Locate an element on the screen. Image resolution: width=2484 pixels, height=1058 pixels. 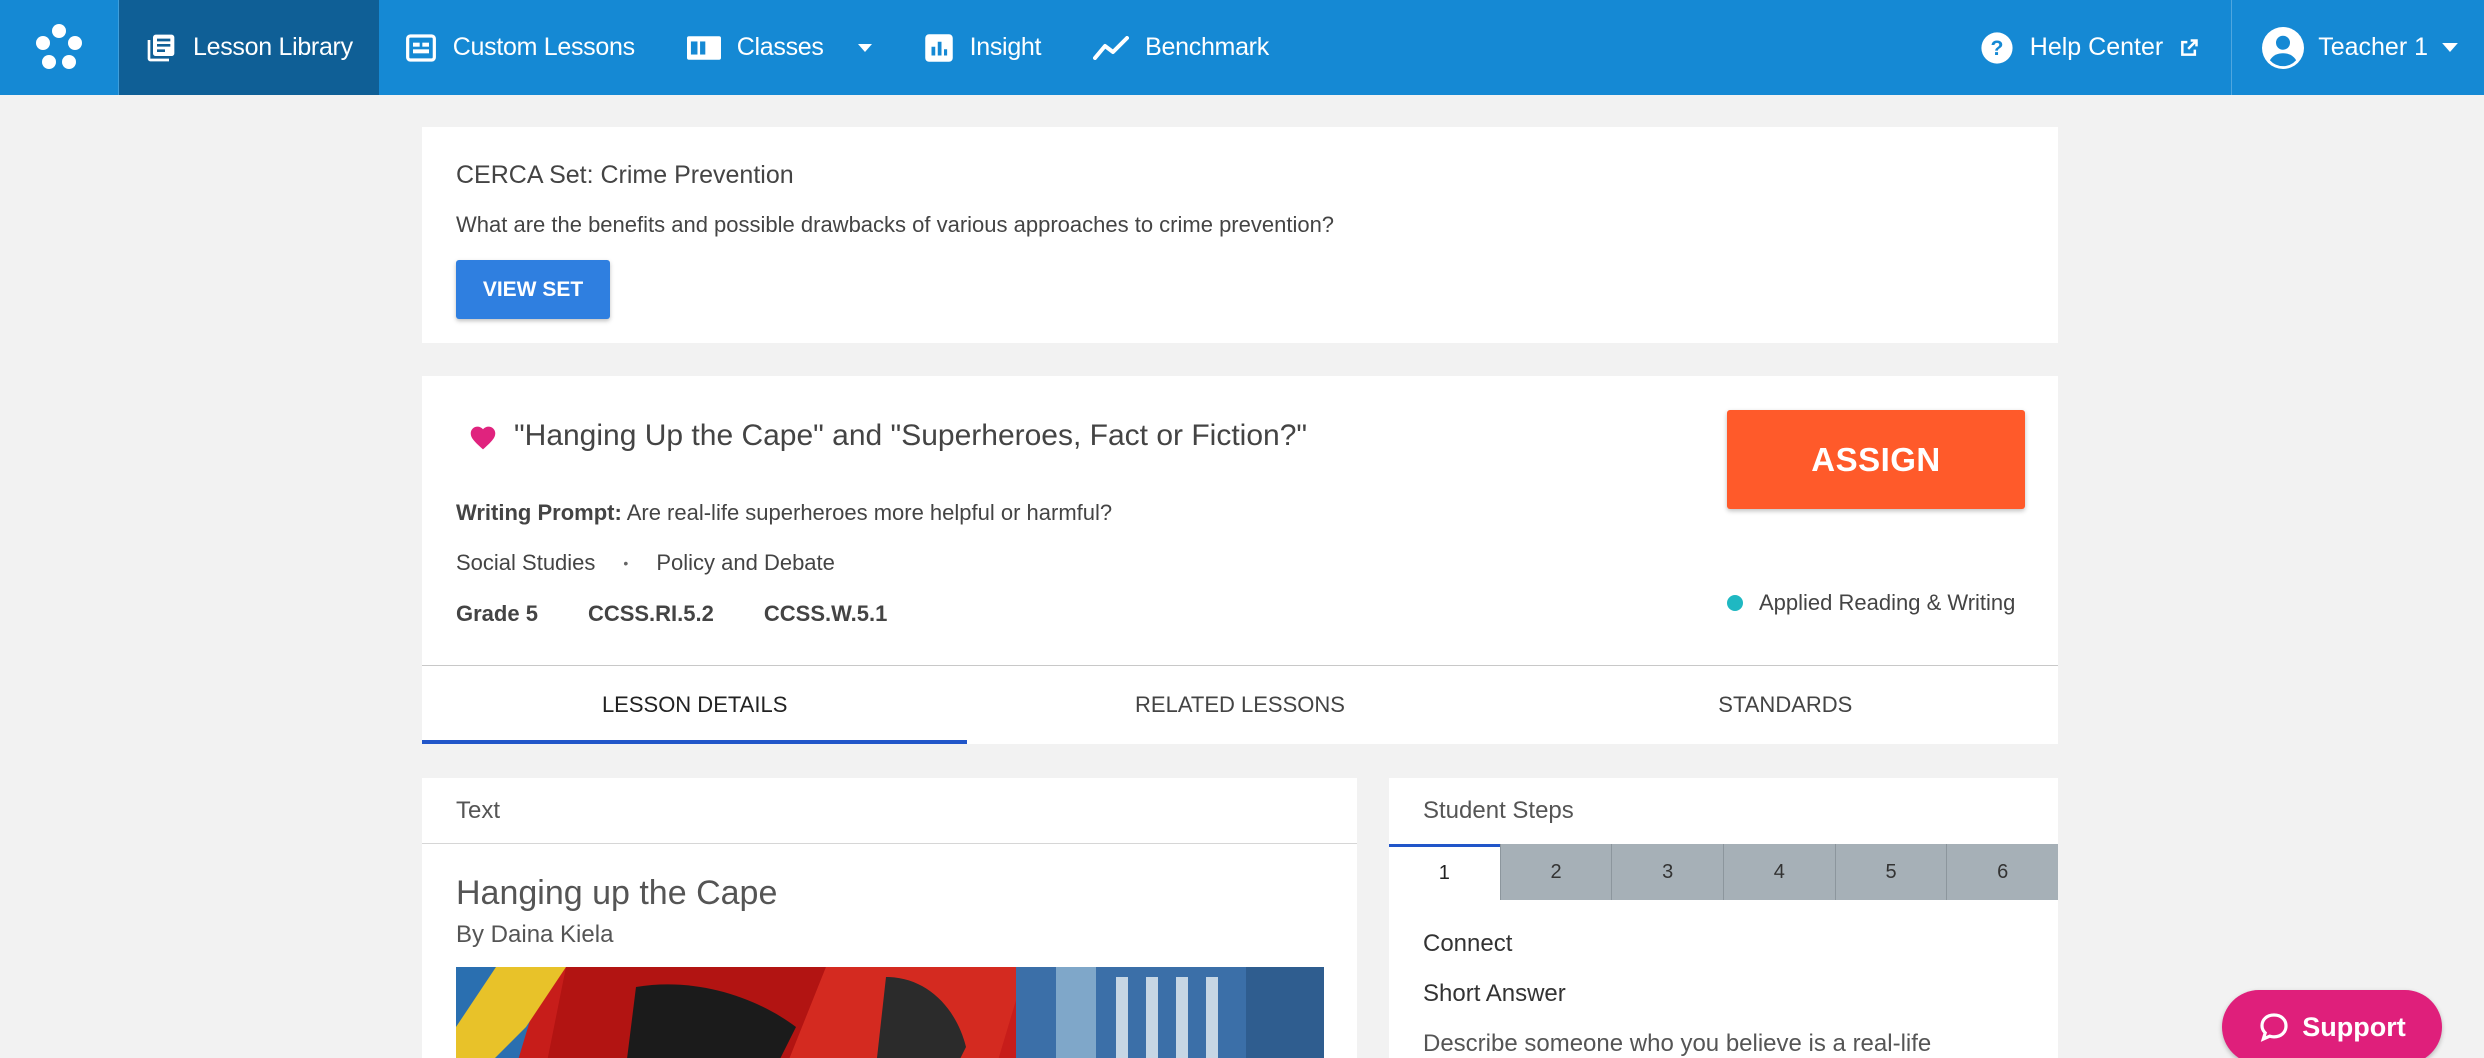
help-center-link: ? Help Center is located at coordinates (2106, 47).